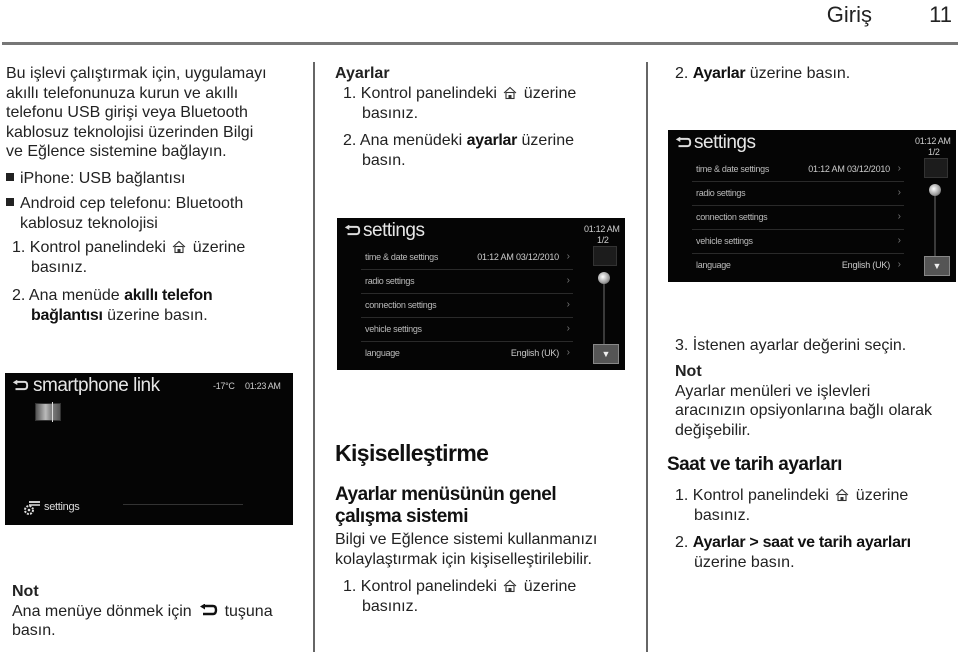  What do you see at coordinates (116, 151) in the screenshot?
I see `intro-line: ve Eğlence sistemine bağlayın.` at bounding box center [116, 151].